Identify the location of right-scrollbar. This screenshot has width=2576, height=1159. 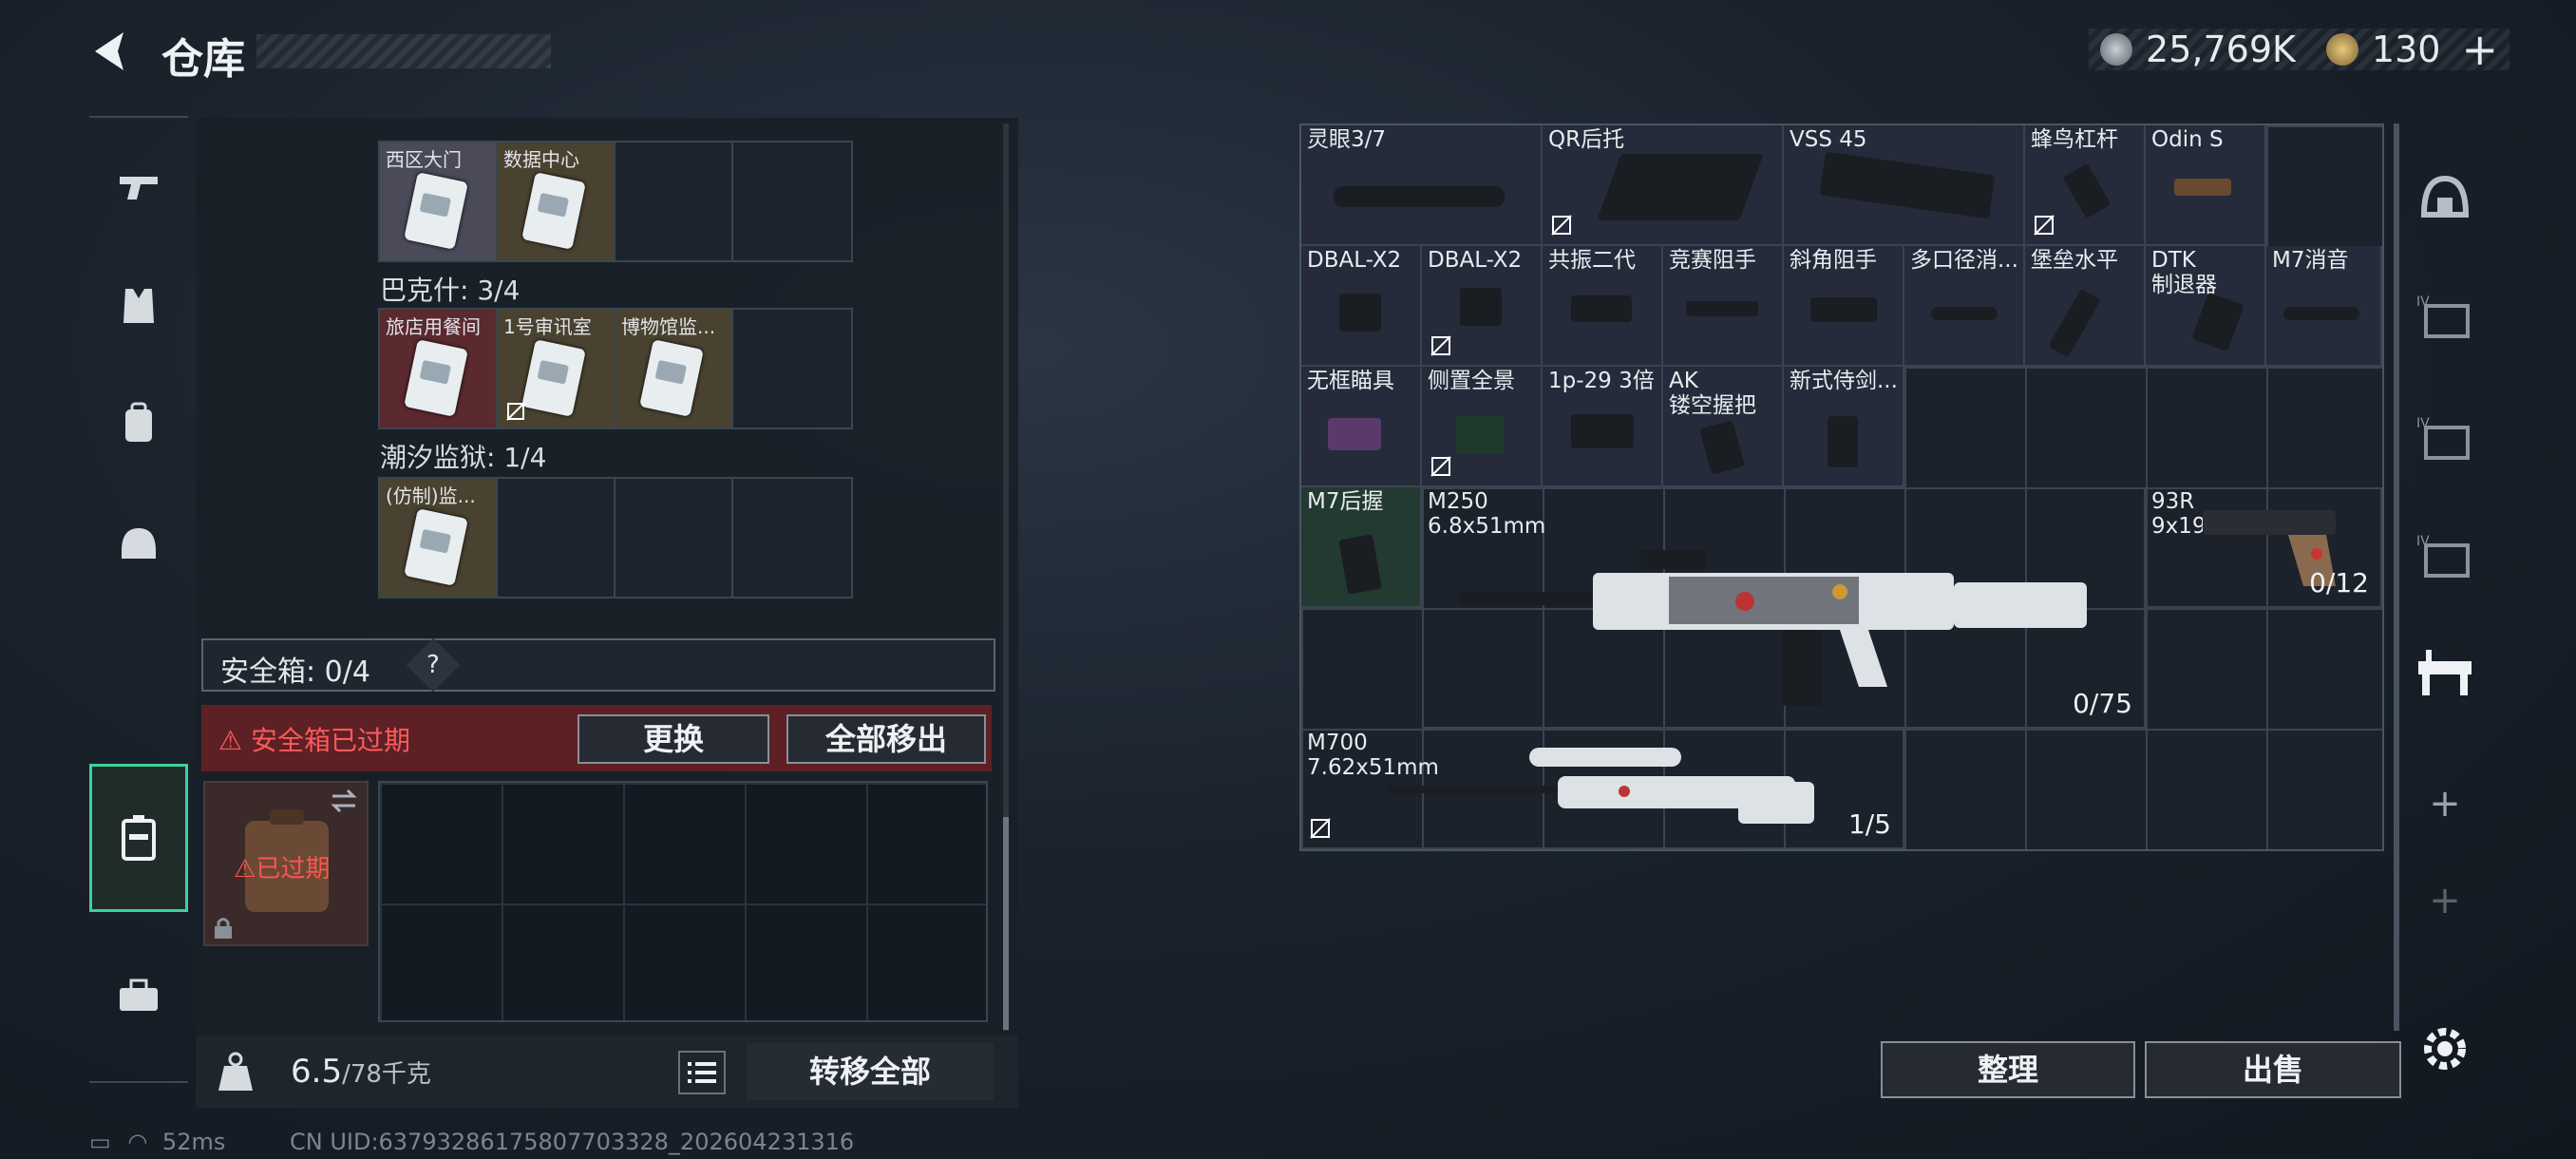
(2396, 577).